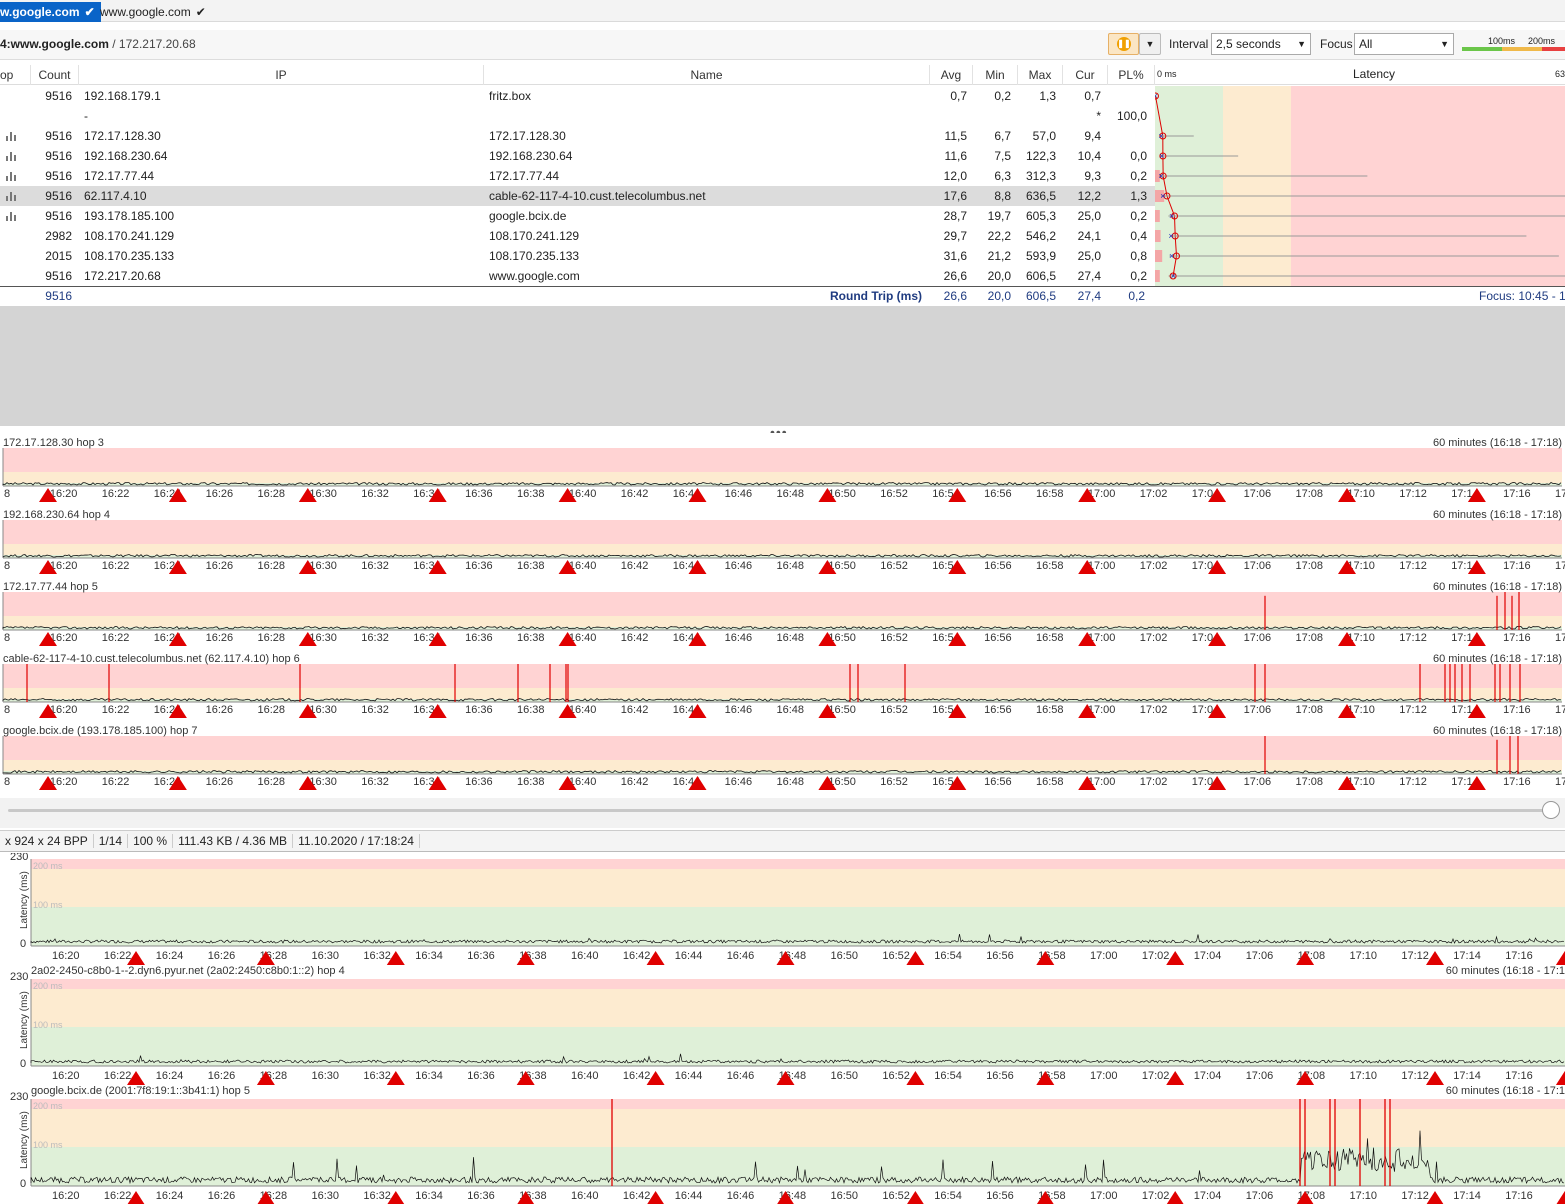 The width and height of the screenshot is (1565, 1204). I want to click on cell-ip: 108.170.235.133, so click(129, 256).